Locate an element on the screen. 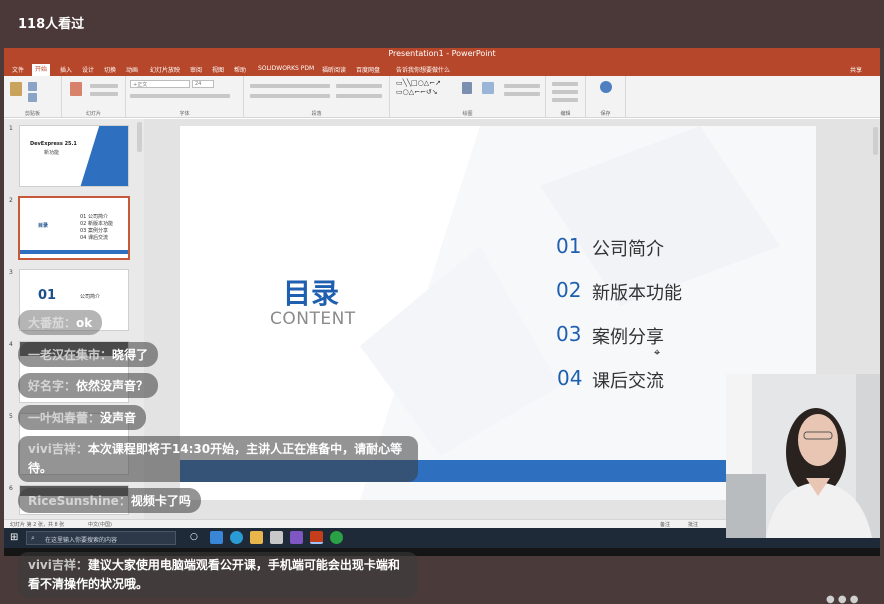  comment-bubble: 好名字：依然没声音？ is located at coordinates (88, 385).